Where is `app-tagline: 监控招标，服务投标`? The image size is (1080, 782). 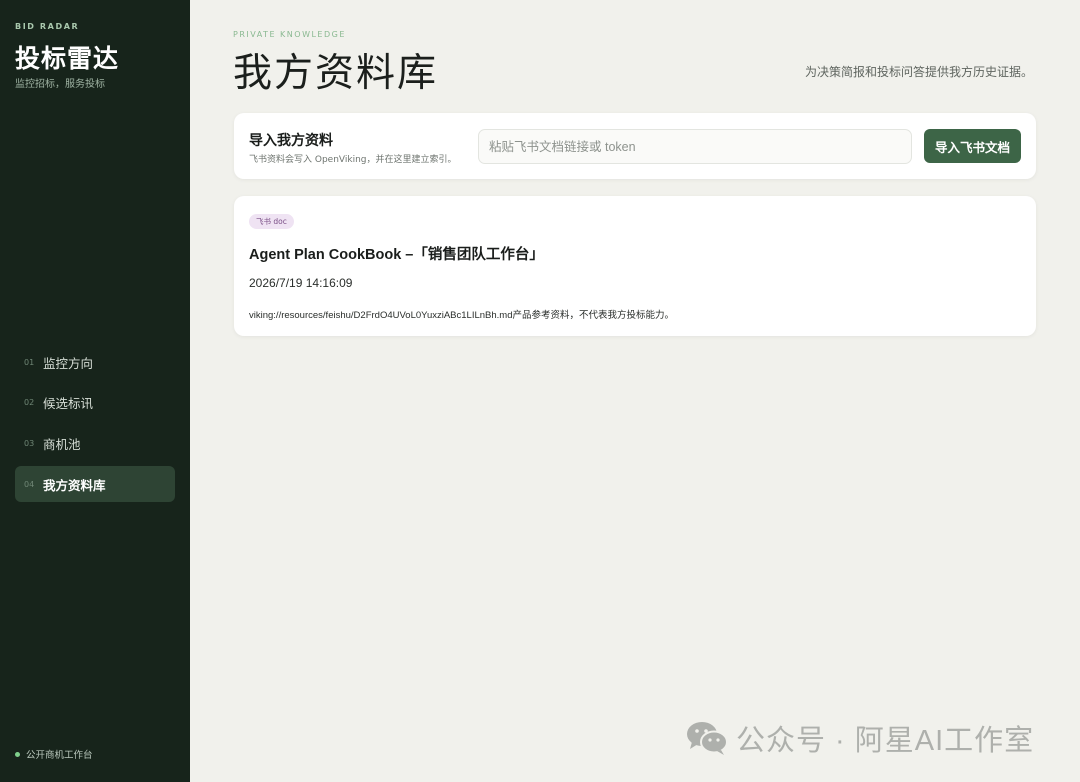
app-tagline: 监控招标，服务投标 is located at coordinates (60, 84).